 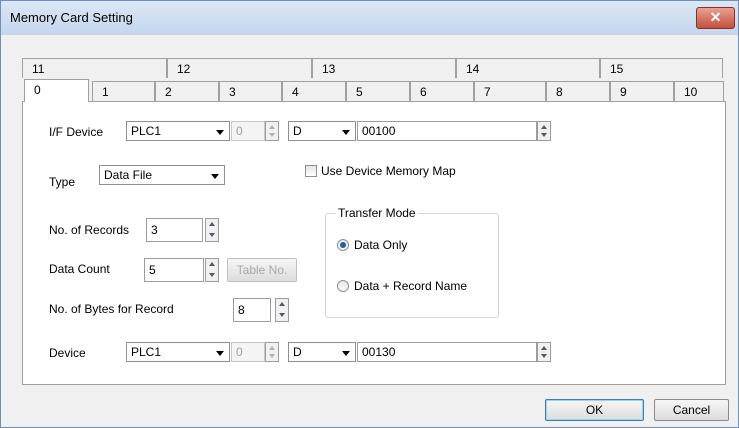 What do you see at coordinates (250, 91) in the screenshot?
I see `tab-3: 3` at bounding box center [250, 91].